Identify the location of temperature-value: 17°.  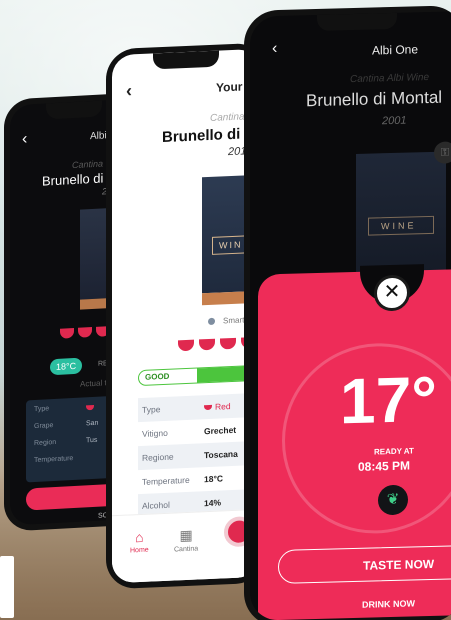
(388, 400).